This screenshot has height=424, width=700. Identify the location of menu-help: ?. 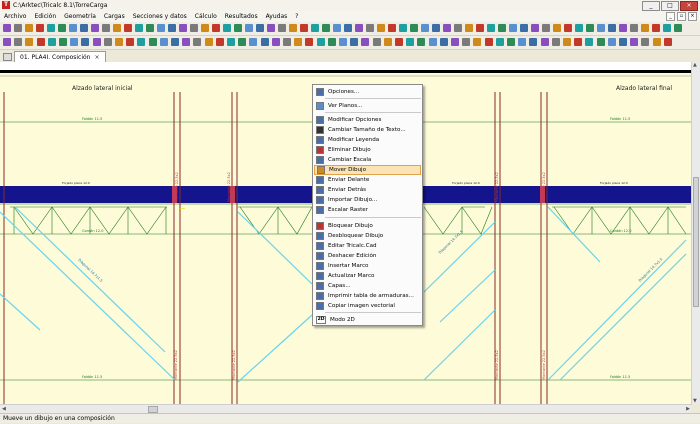
(296, 16).